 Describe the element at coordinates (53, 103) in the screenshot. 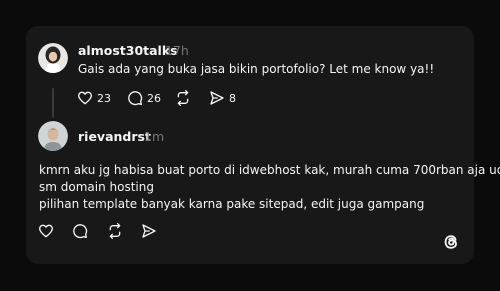

I see `thread-connector-line` at that location.